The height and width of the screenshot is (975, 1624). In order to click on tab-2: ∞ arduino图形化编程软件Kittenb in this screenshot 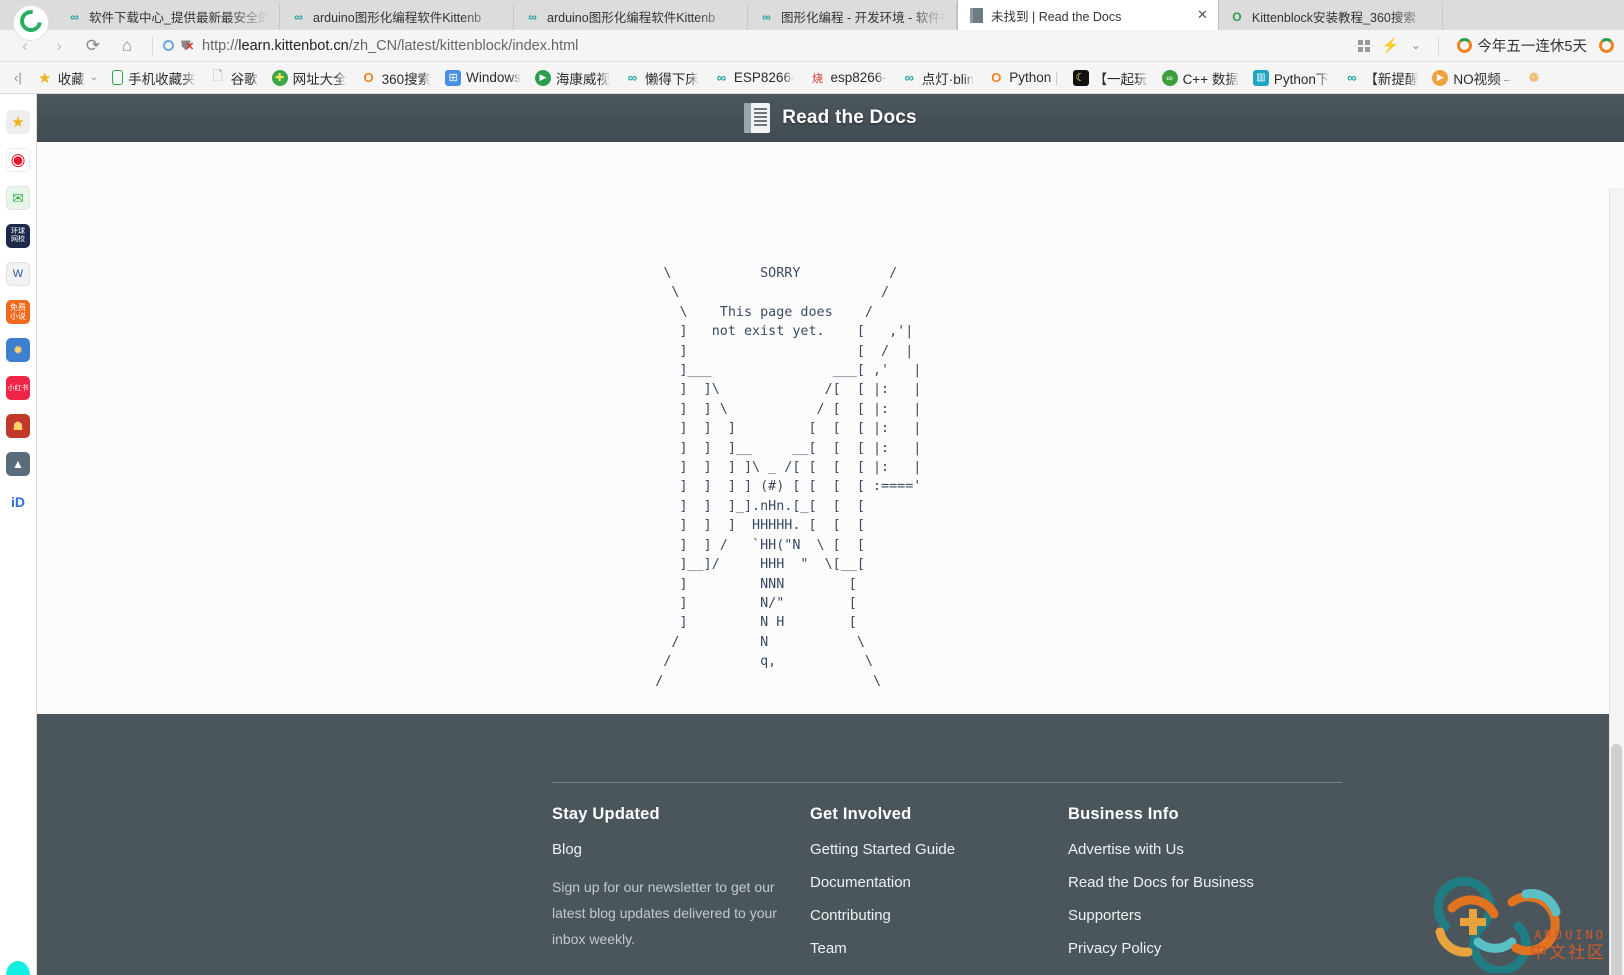, I will do `click(631, 16)`.